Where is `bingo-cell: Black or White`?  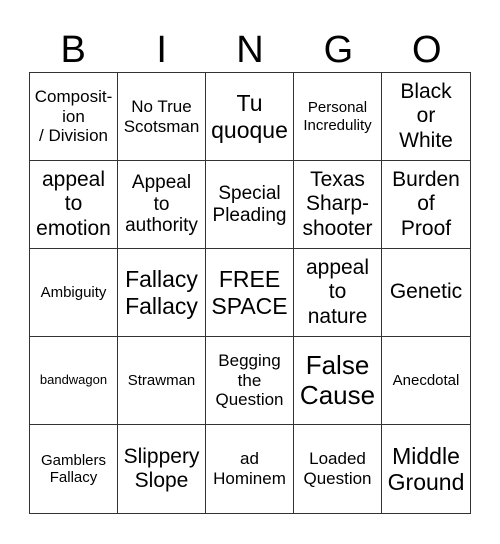
bingo-cell: Black or White is located at coordinates (426, 117).